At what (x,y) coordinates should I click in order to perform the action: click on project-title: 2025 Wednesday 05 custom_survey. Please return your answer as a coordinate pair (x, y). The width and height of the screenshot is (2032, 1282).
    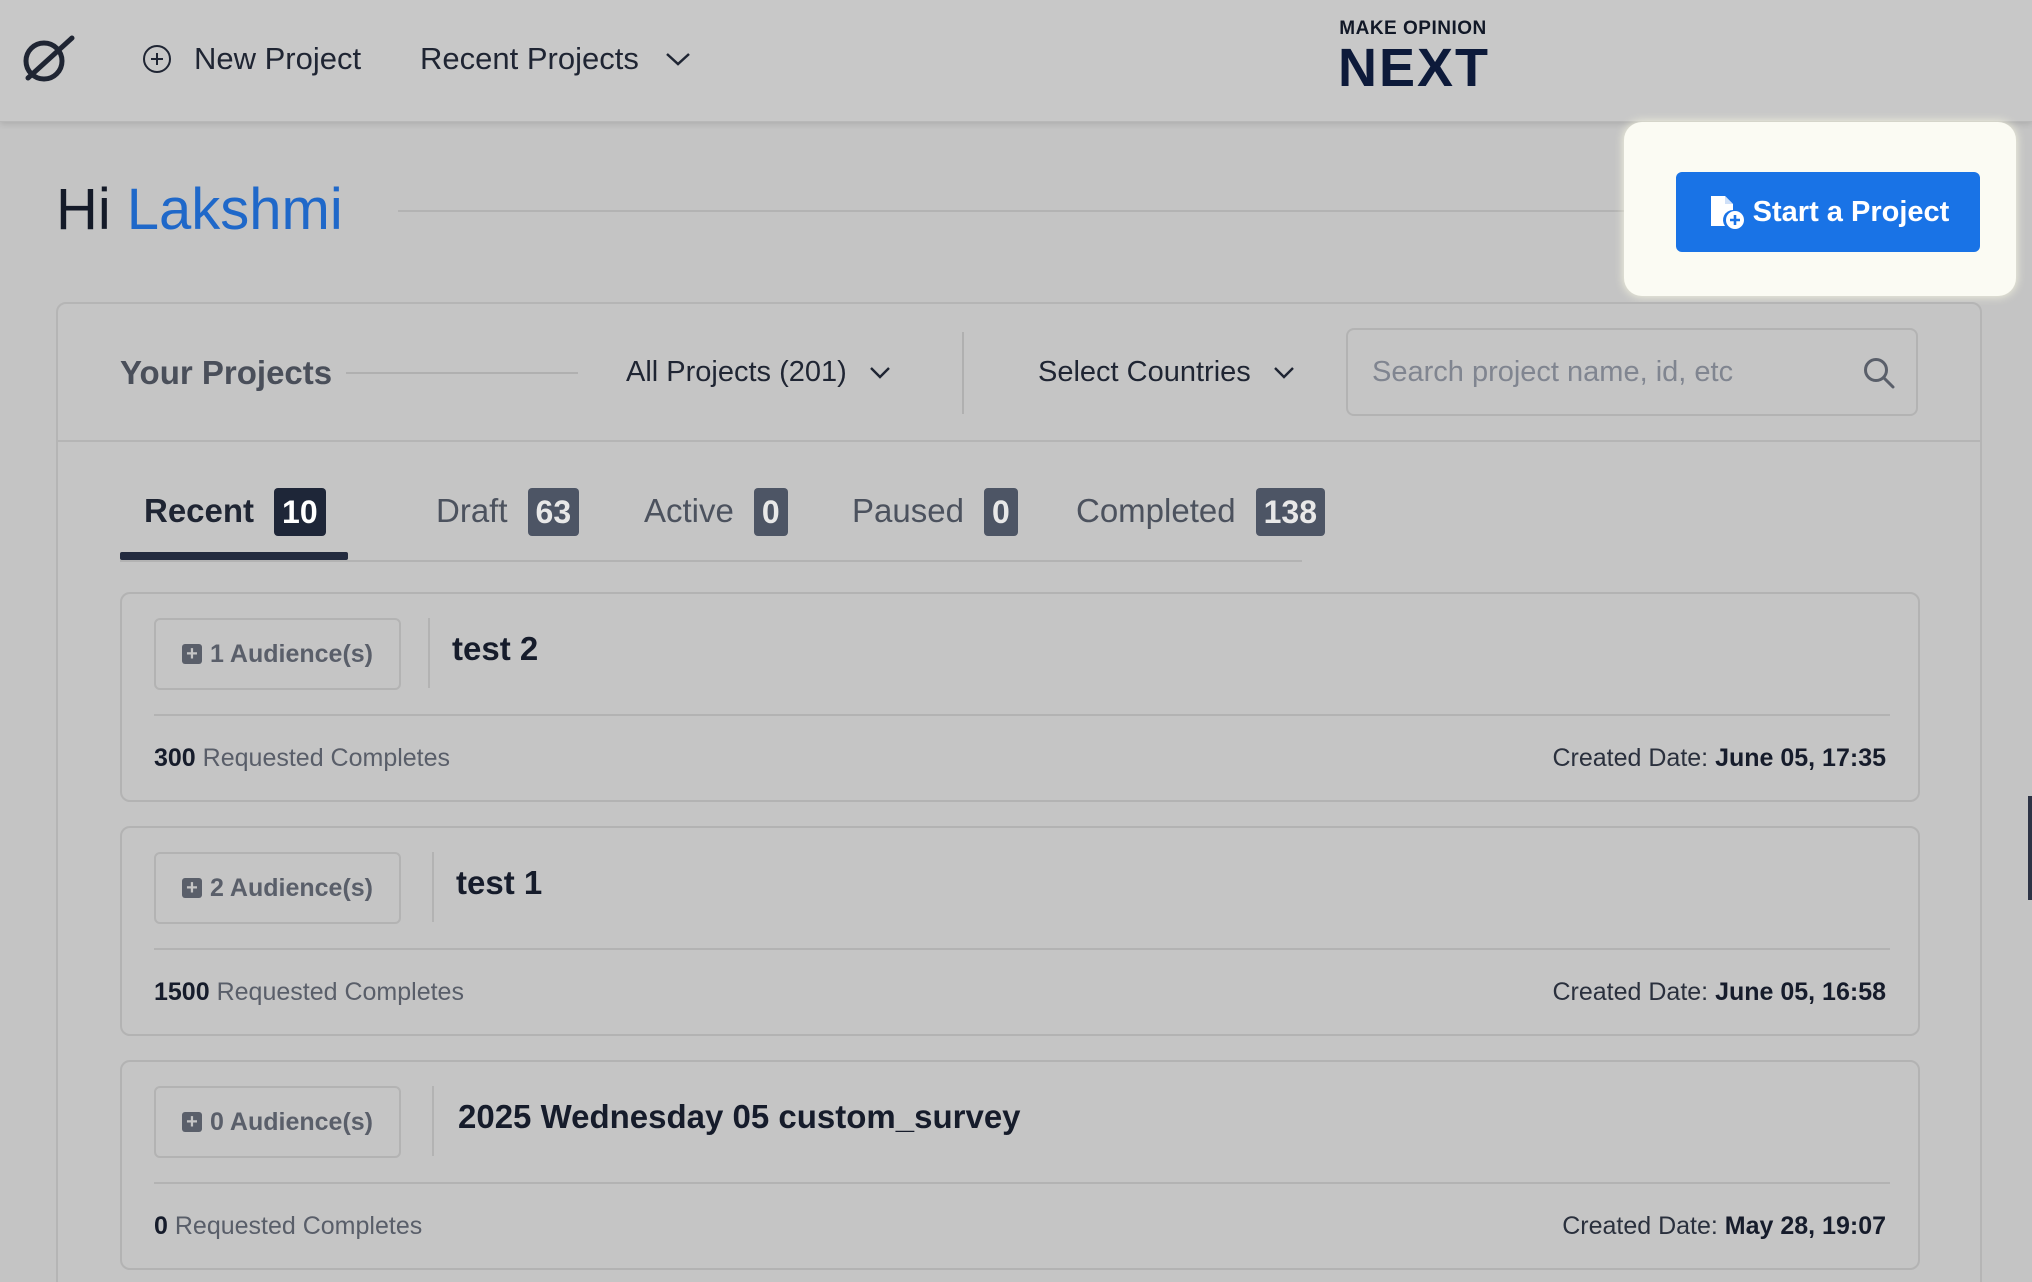
    Looking at the image, I should click on (739, 1117).